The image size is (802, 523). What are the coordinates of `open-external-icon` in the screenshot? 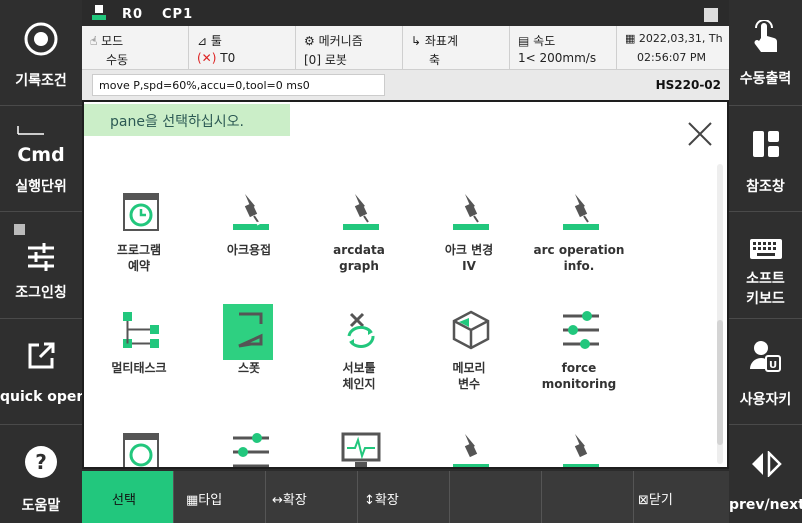 It's located at (41, 355).